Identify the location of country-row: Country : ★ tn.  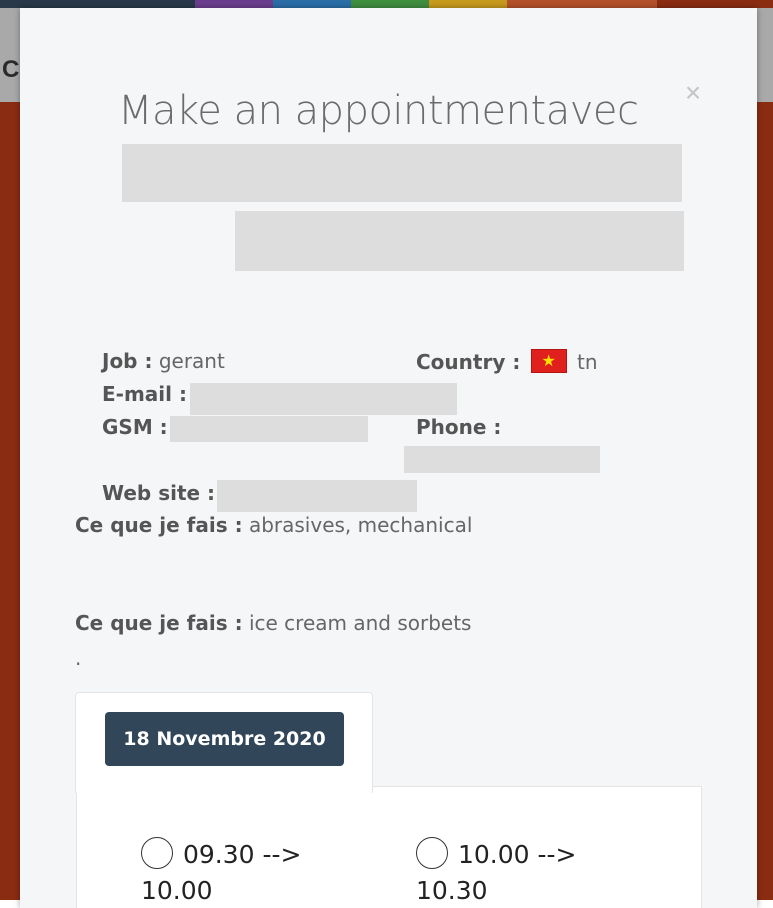
(507, 361).